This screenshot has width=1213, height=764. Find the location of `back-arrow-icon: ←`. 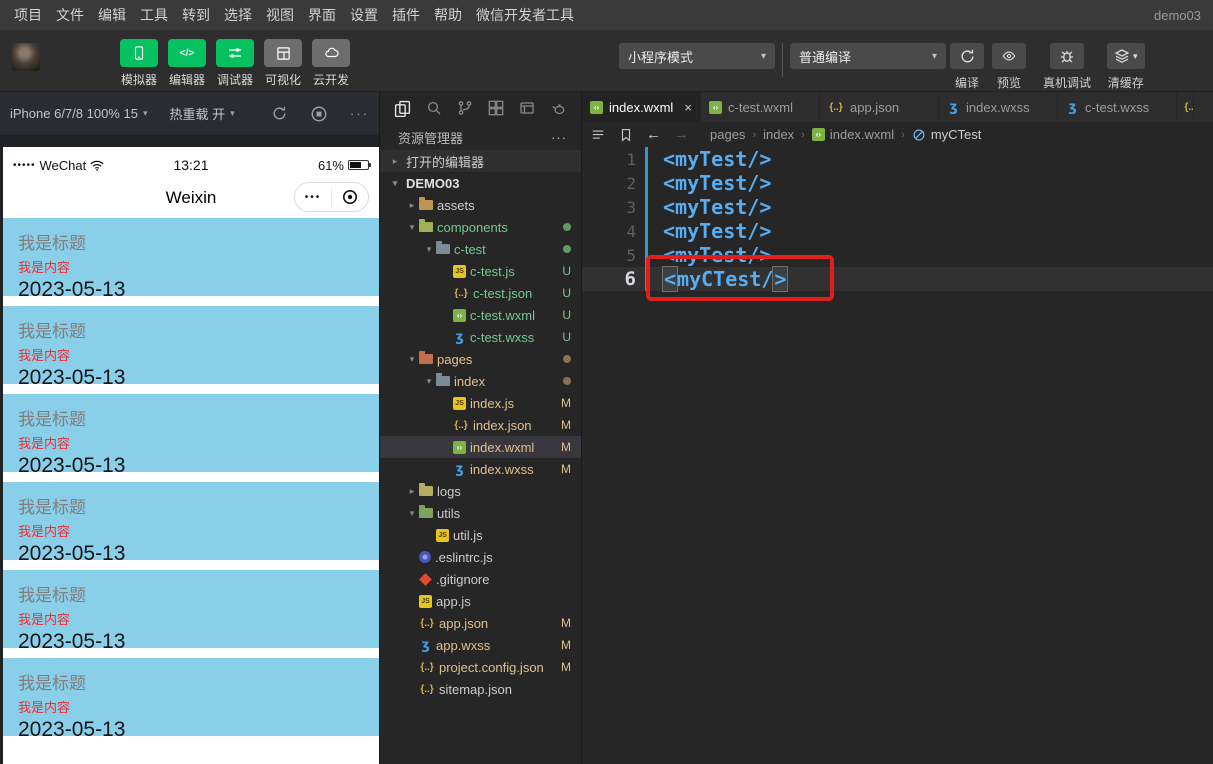

back-arrow-icon: ← is located at coordinates (653, 134).